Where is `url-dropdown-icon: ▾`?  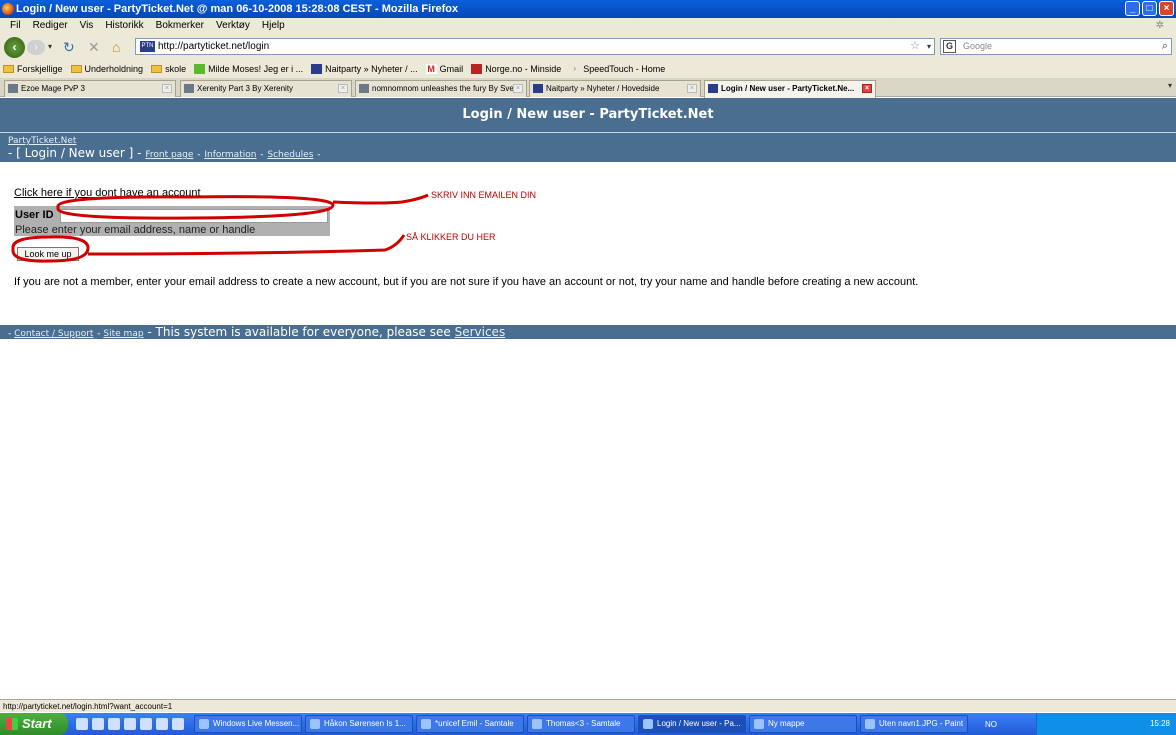
url-dropdown-icon: ▾ is located at coordinates (929, 46).